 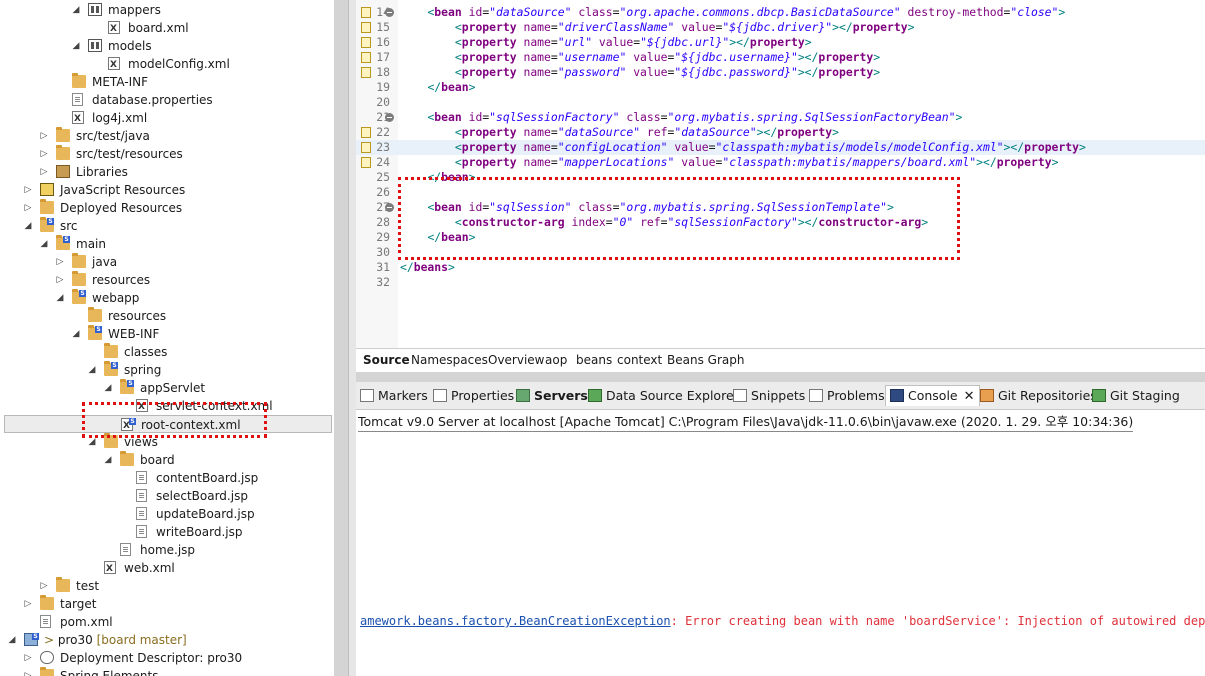 I want to click on tree-item: ◢ models, so click(x=167, y=46).